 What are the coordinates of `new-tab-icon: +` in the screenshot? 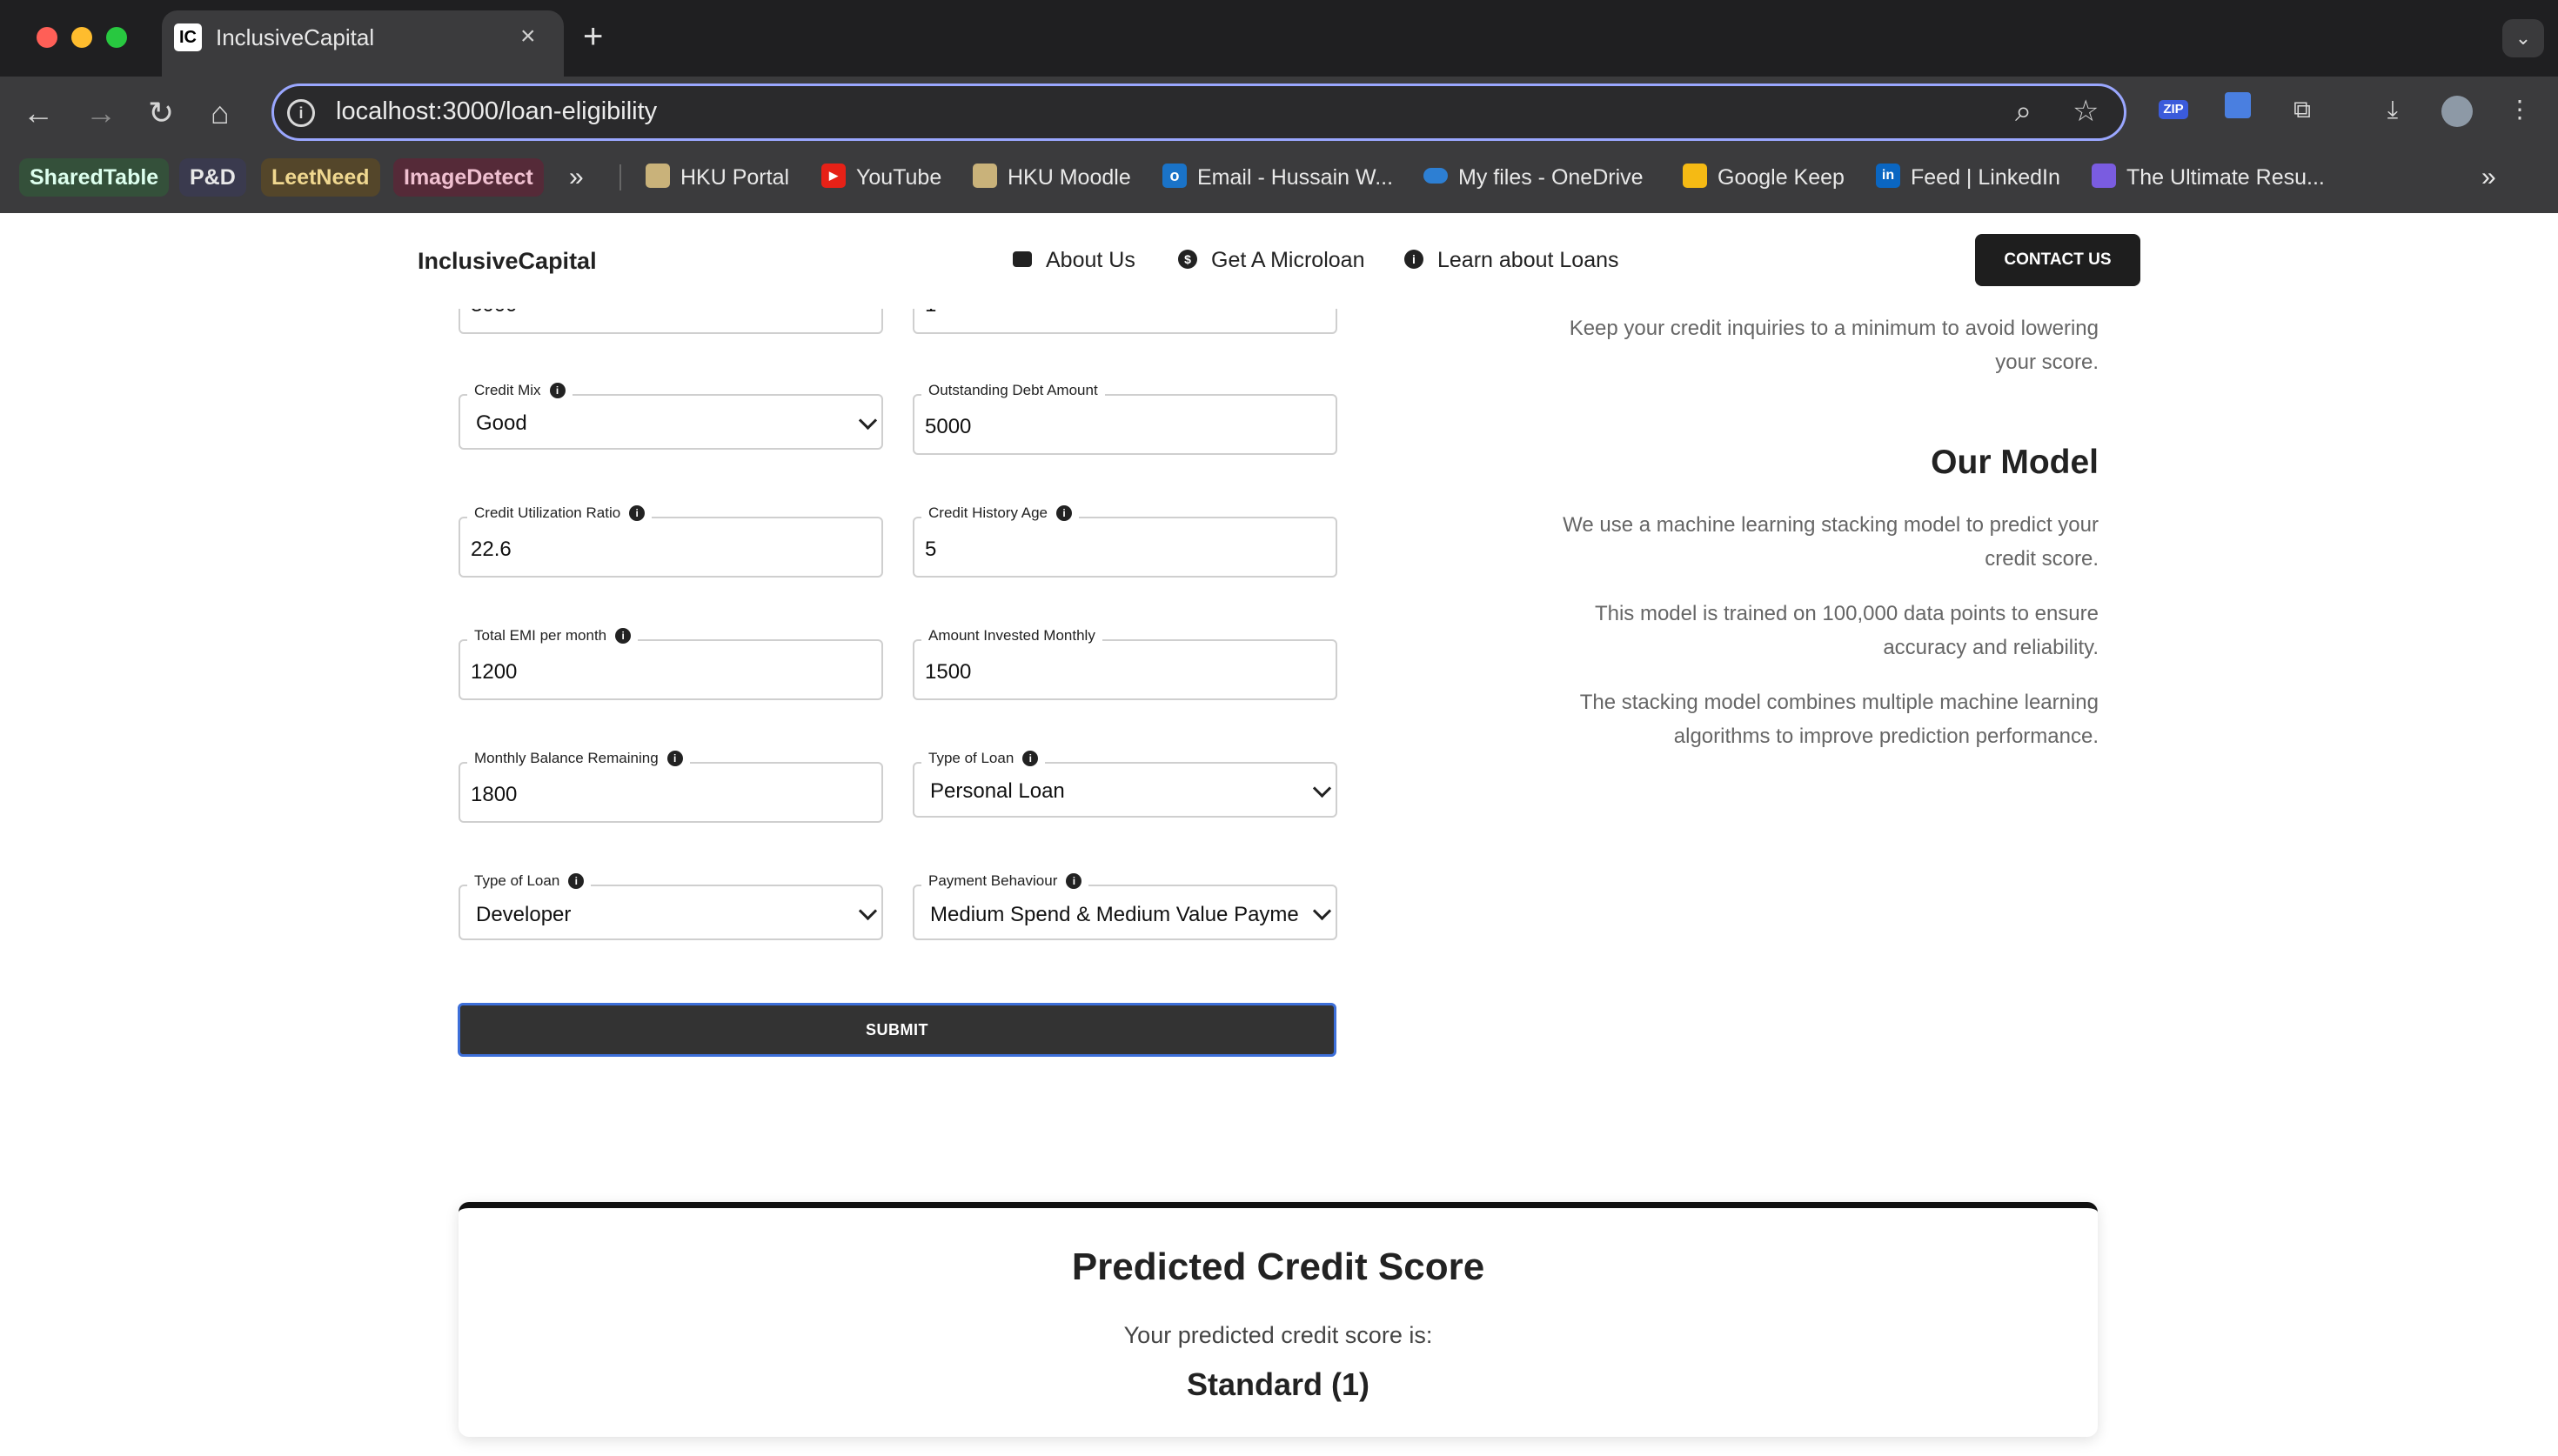 It's located at (593, 36).